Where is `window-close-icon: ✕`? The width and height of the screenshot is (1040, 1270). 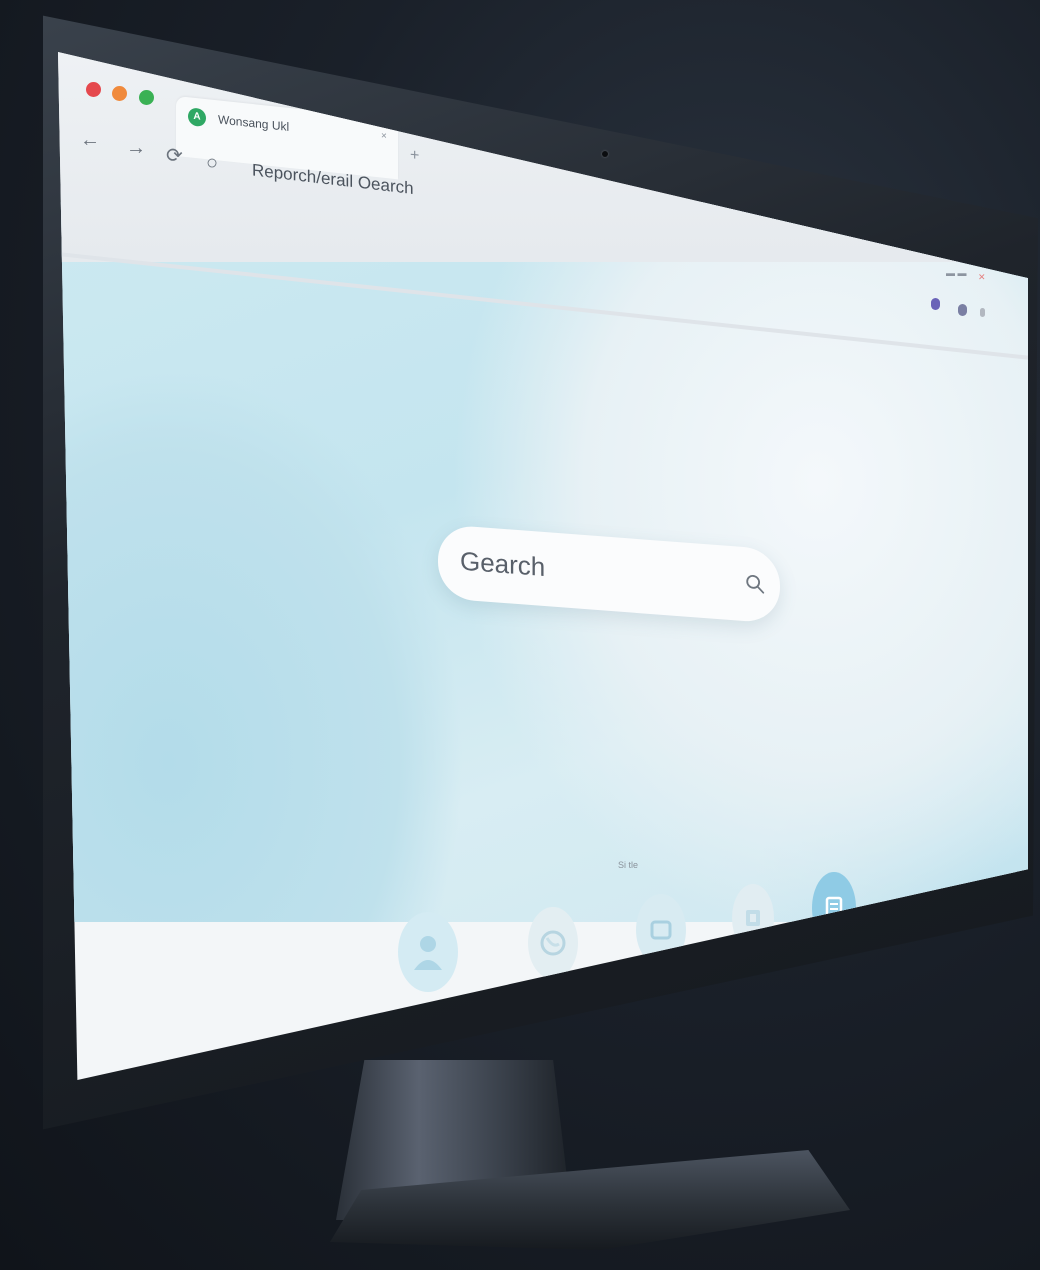
window-close-icon: ✕ is located at coordinates (982, 277).